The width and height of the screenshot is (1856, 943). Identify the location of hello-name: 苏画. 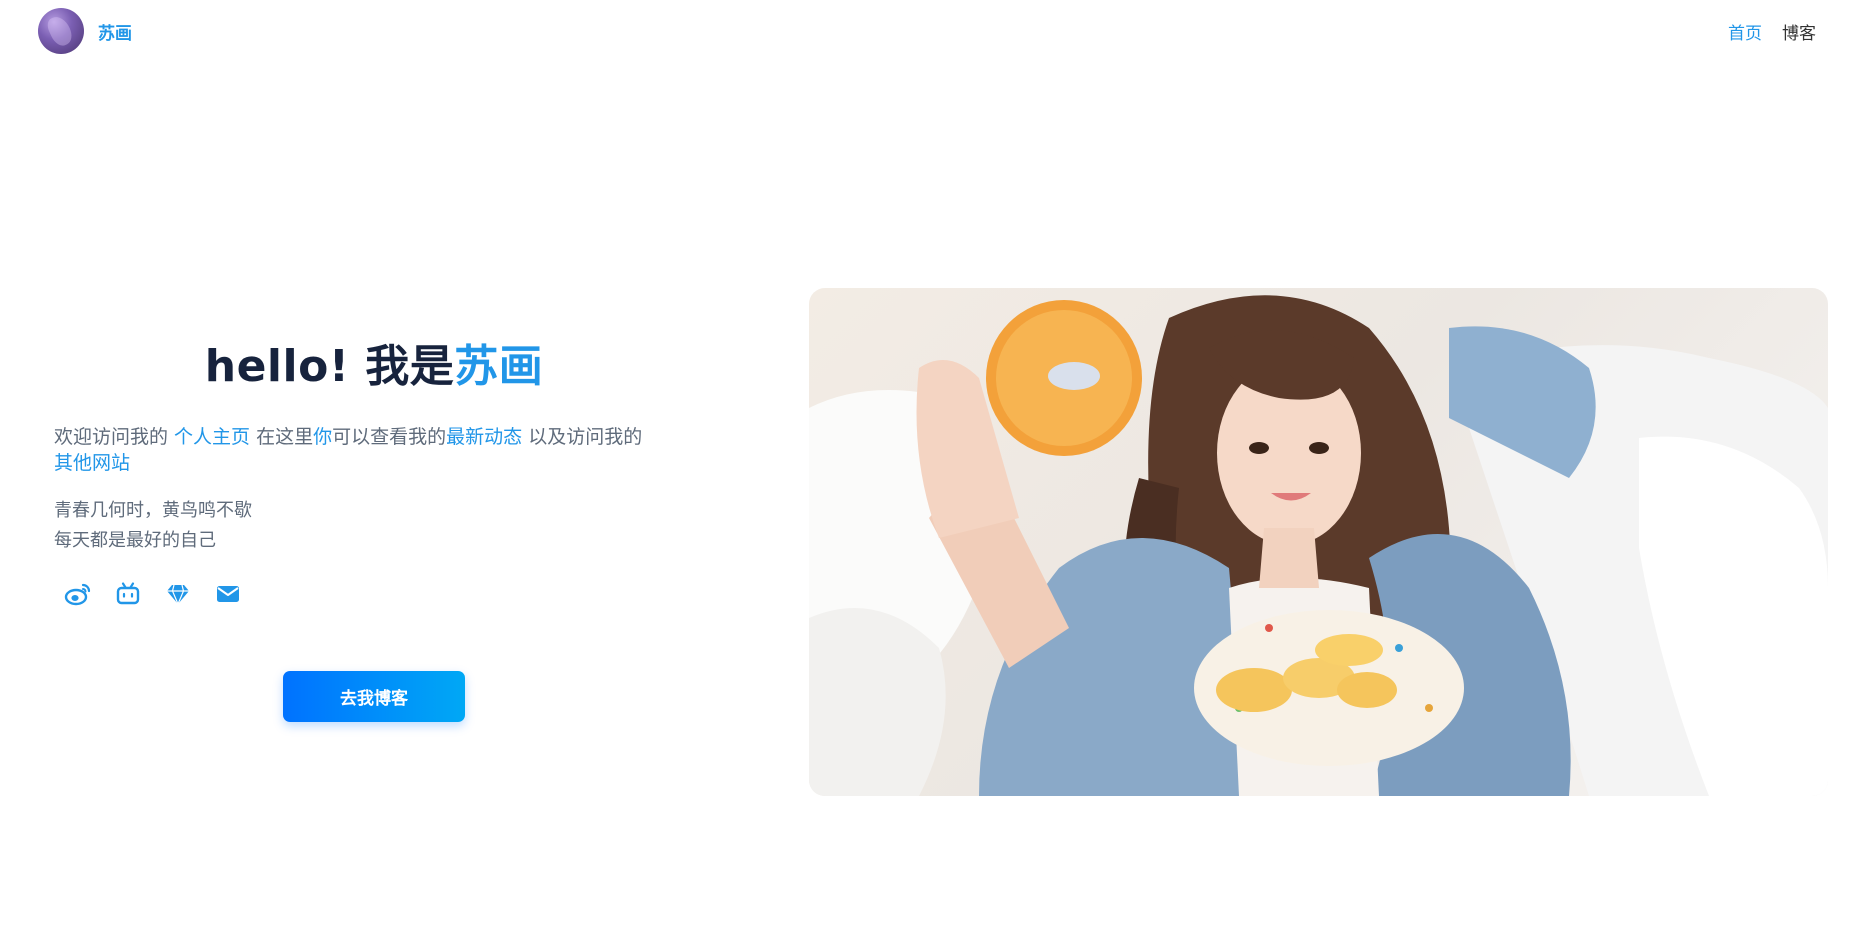
(499, 366).